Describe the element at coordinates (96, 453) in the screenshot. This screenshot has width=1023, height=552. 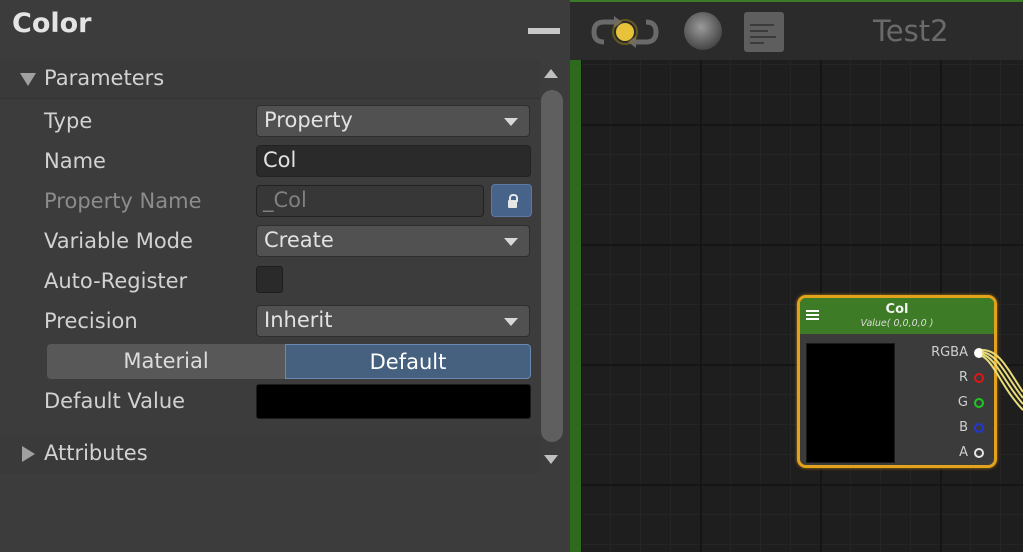
I see `attributes-label: Attributes` at that location.